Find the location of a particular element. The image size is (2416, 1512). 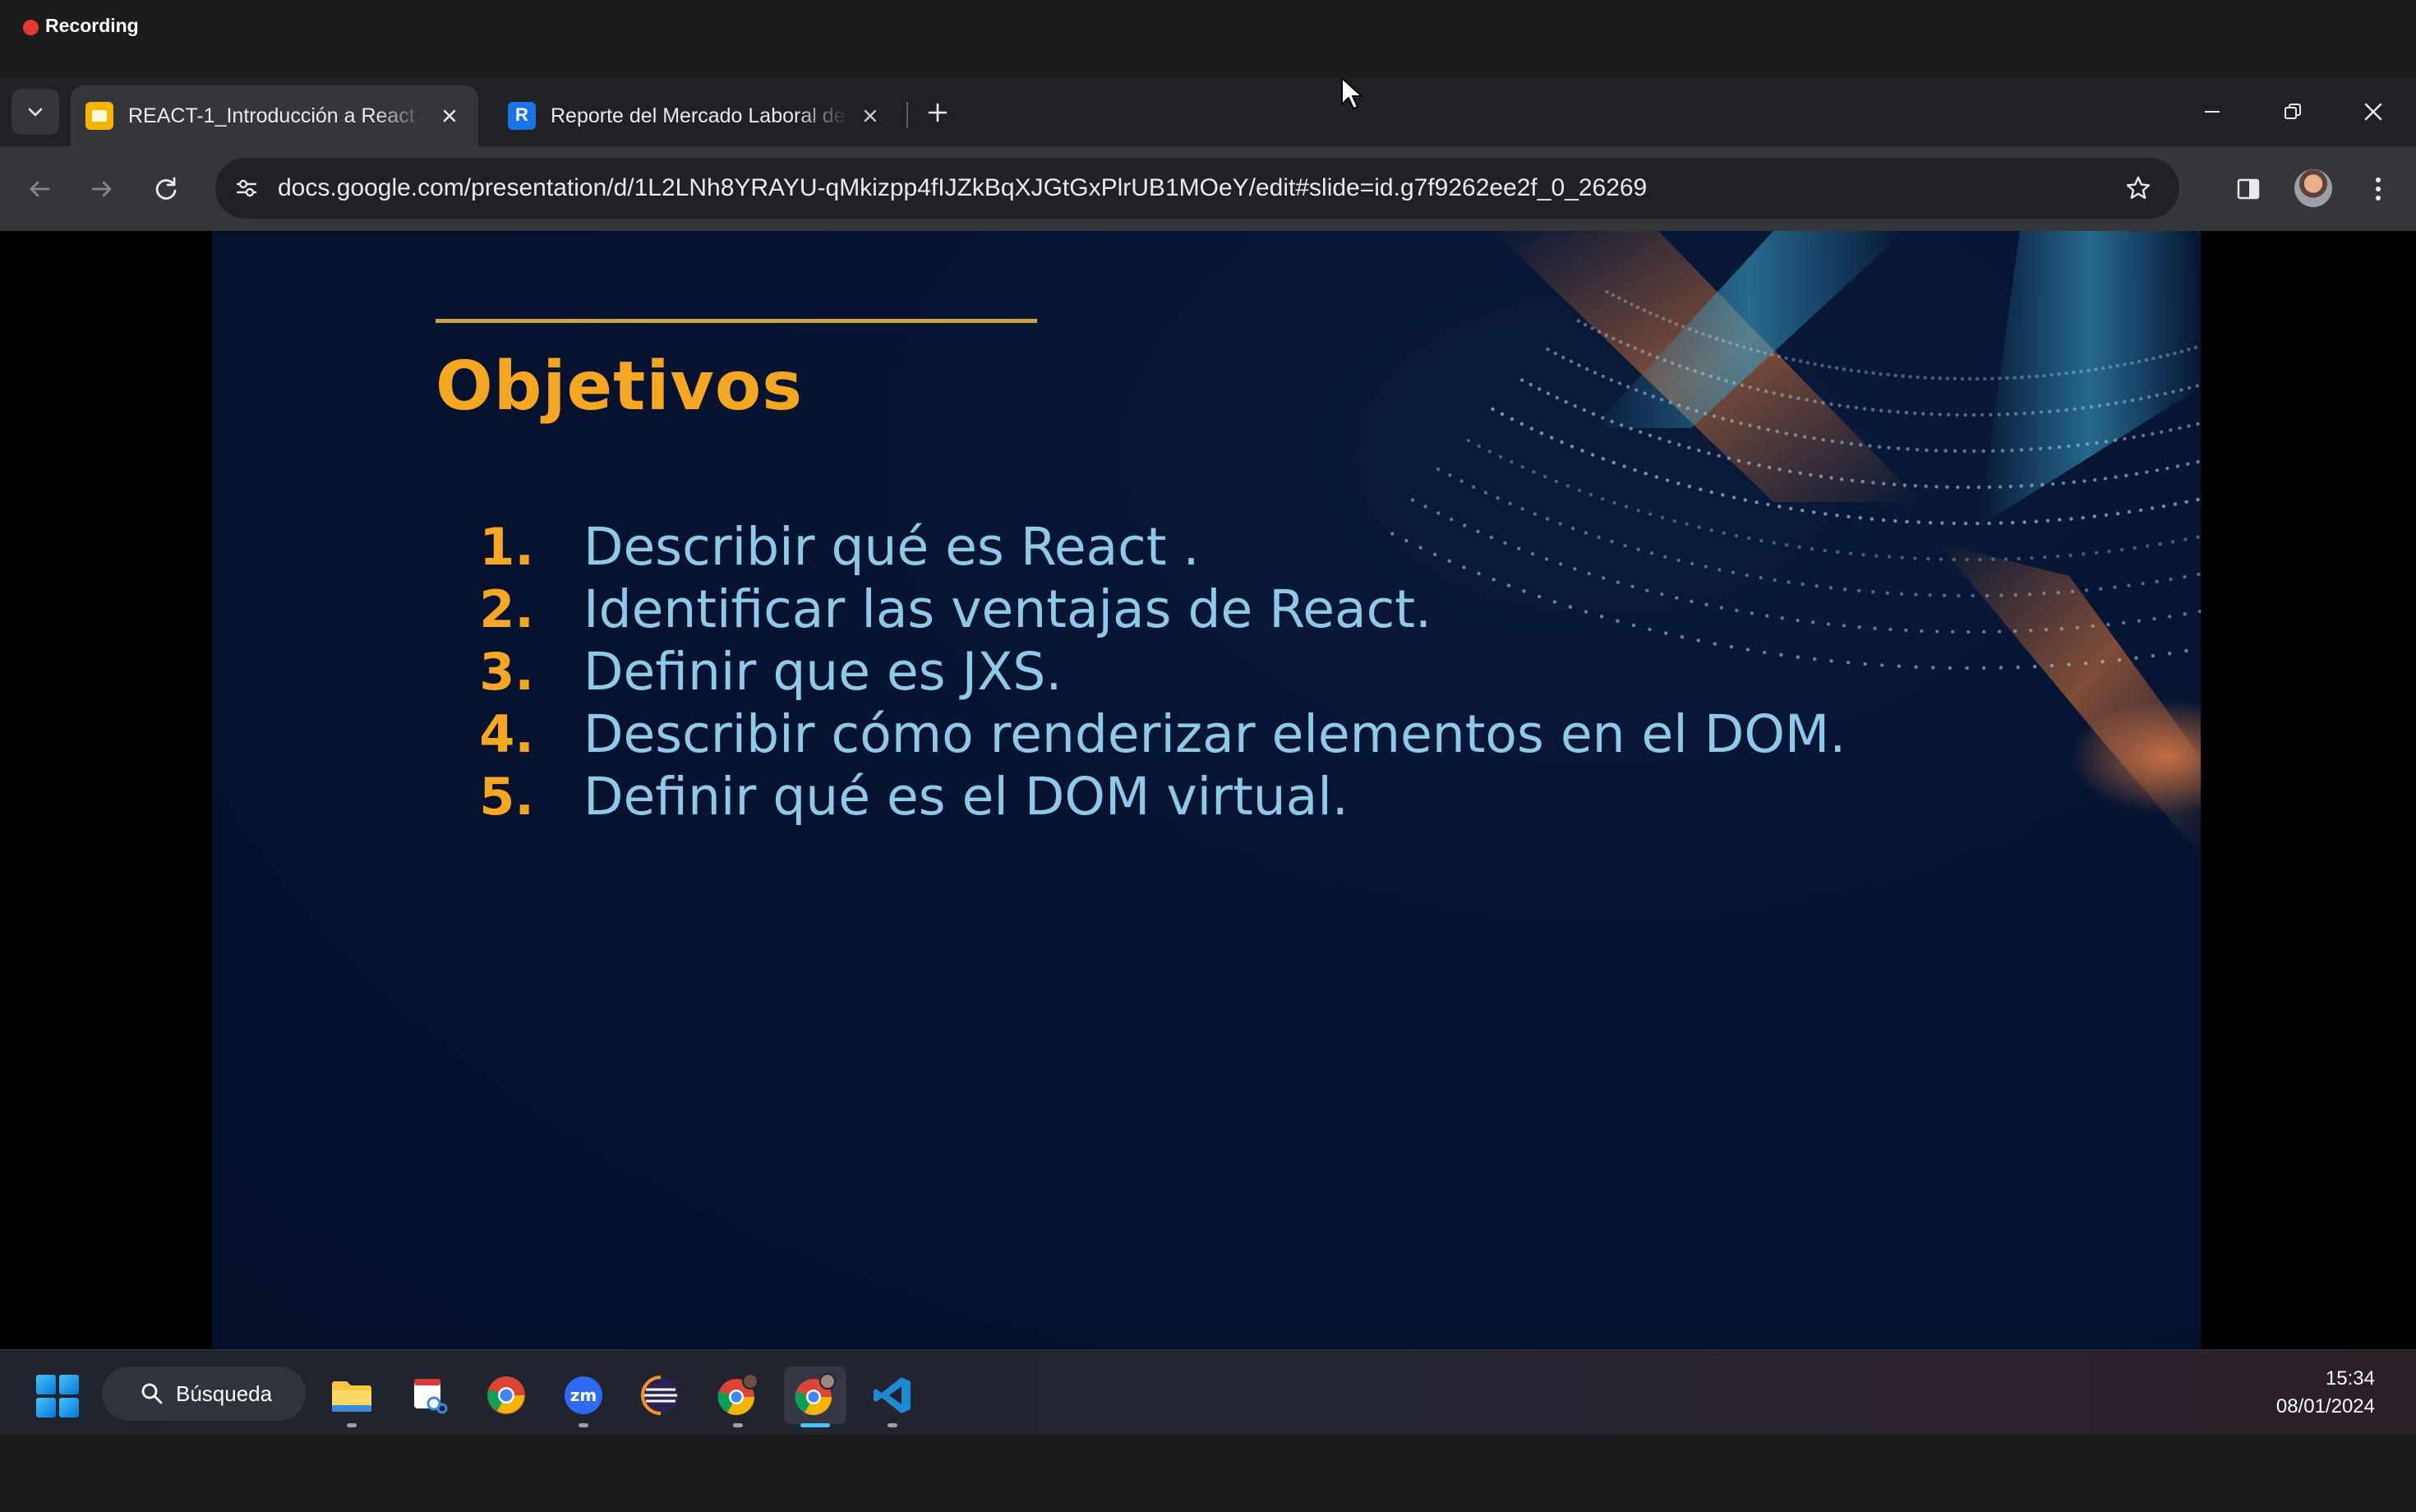

mouse-cursor-icon is located at coordinates (1352, 93).